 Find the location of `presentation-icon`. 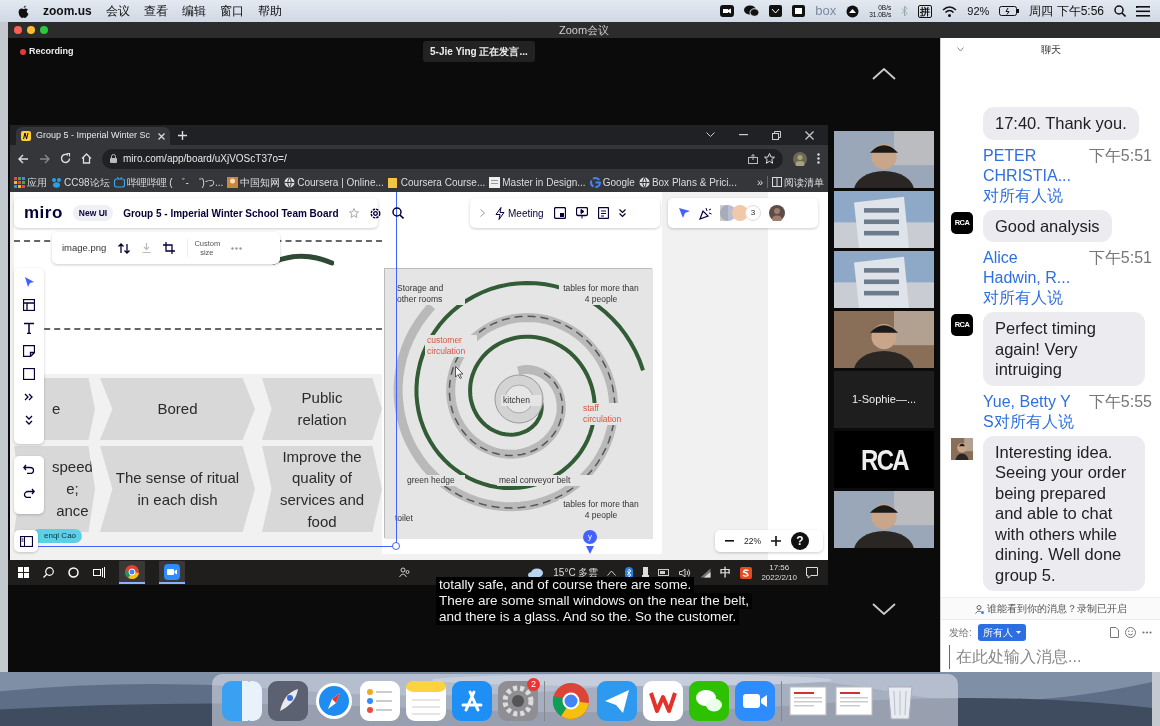

presentation-icon is located at coordinates (581, 213).